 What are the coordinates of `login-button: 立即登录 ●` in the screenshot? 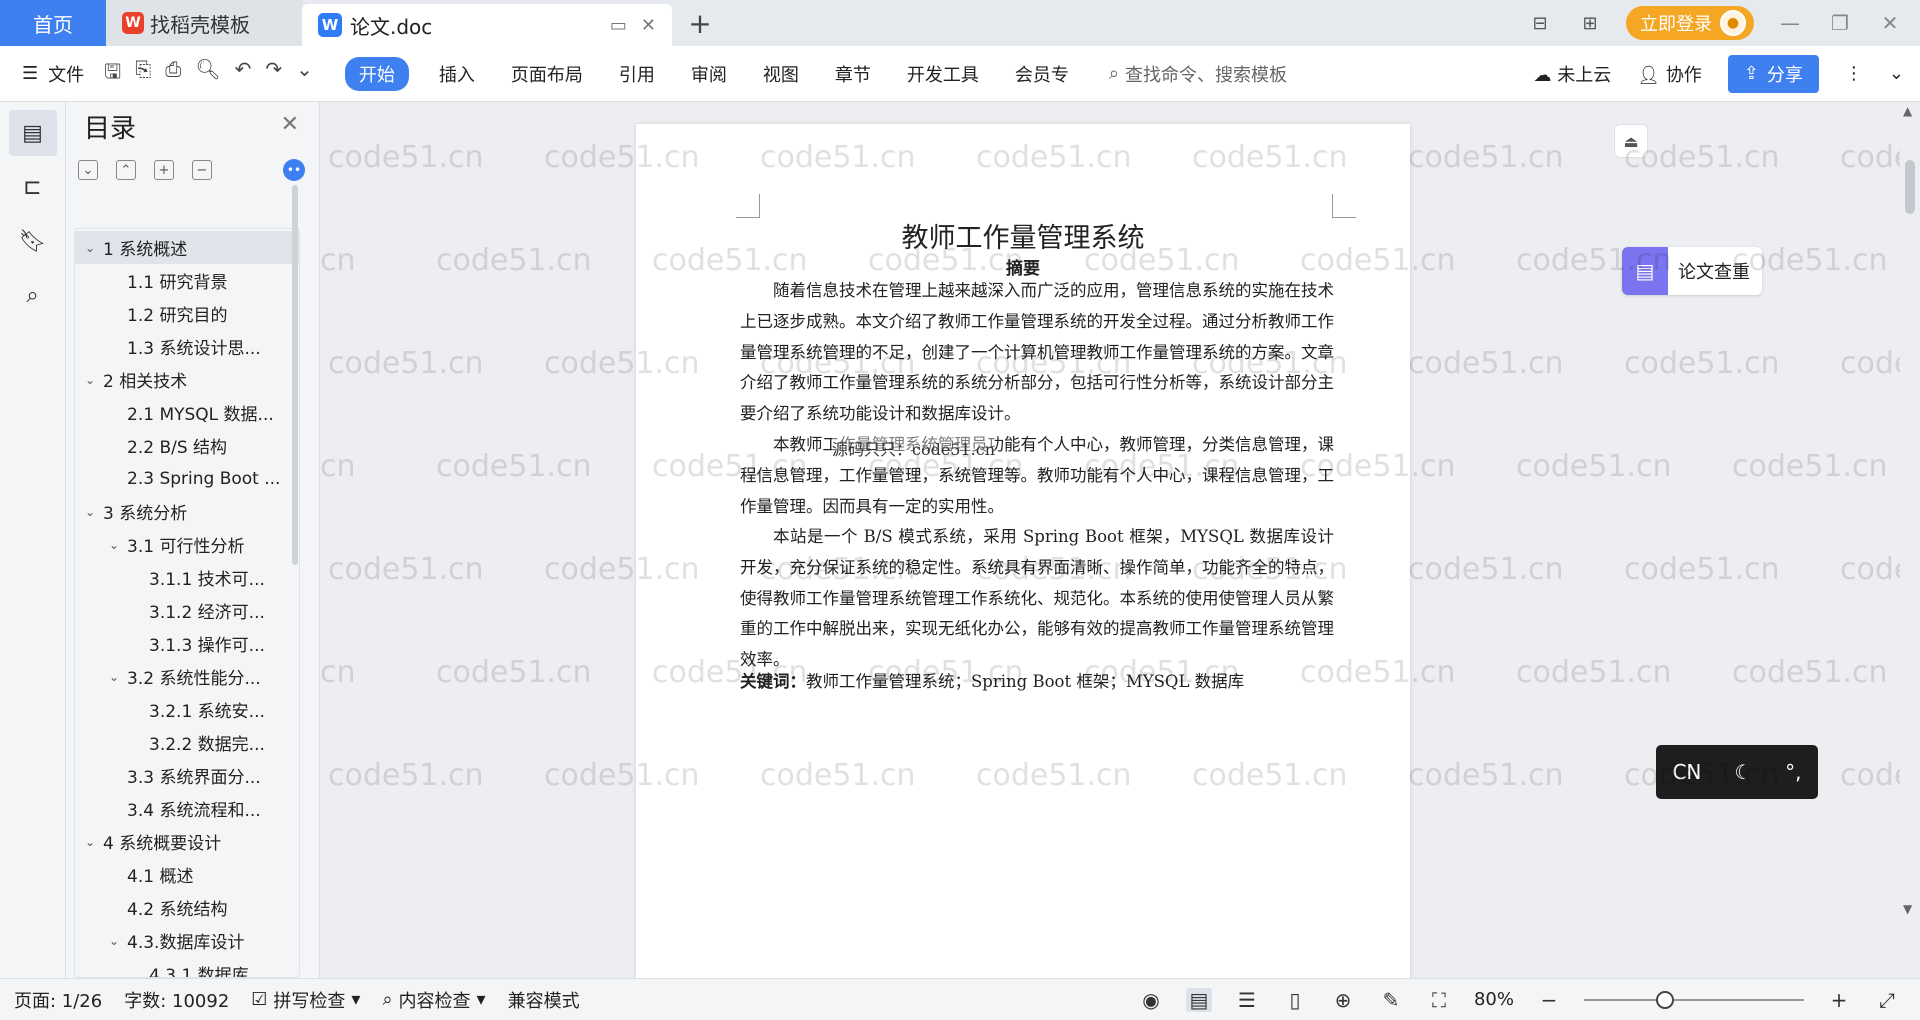 It's located at (1690, 23).